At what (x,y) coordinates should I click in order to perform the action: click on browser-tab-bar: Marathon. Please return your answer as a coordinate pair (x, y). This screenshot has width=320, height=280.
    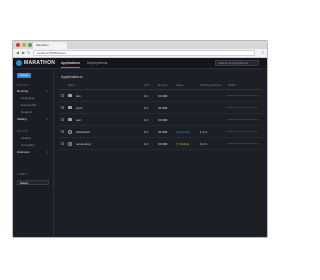
    Looking at the image, I should click on (140, 45).